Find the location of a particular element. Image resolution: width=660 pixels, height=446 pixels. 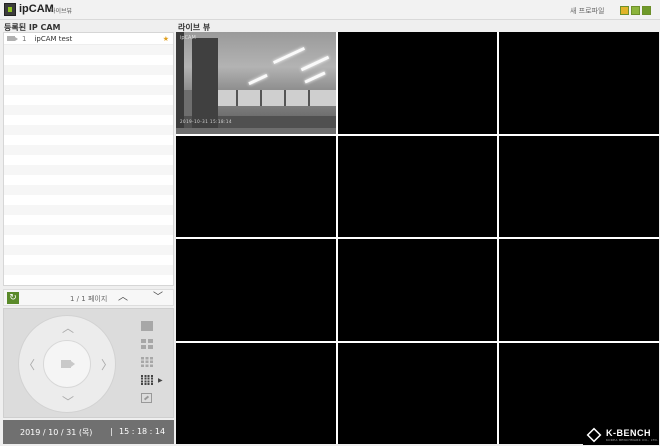

new-profile-button: 새 프로파일 is located at coordinates (587, 11).